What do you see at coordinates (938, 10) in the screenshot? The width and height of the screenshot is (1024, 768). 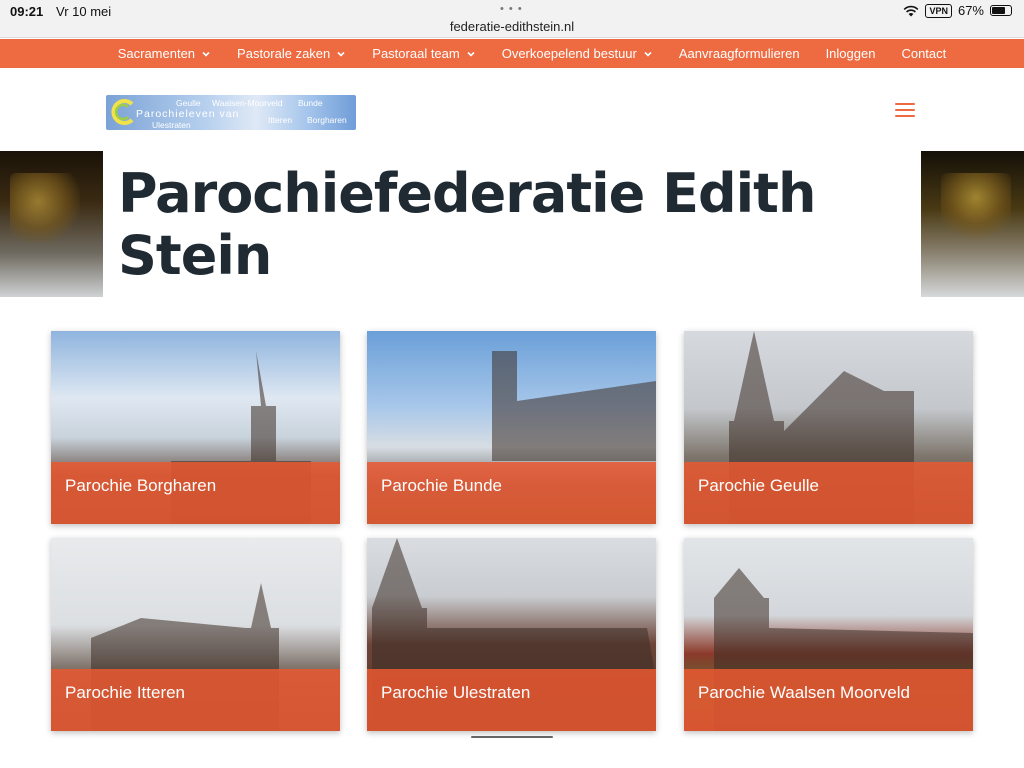 I see `vpn-badge: VPN` at bounding box center [938, 10].